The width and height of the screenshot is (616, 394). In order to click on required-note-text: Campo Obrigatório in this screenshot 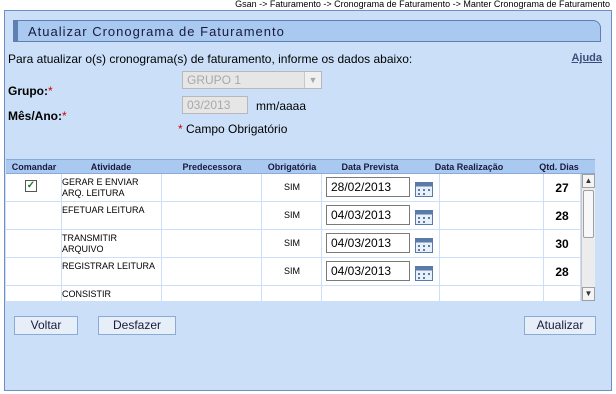, I will do `click(235, 129)`.